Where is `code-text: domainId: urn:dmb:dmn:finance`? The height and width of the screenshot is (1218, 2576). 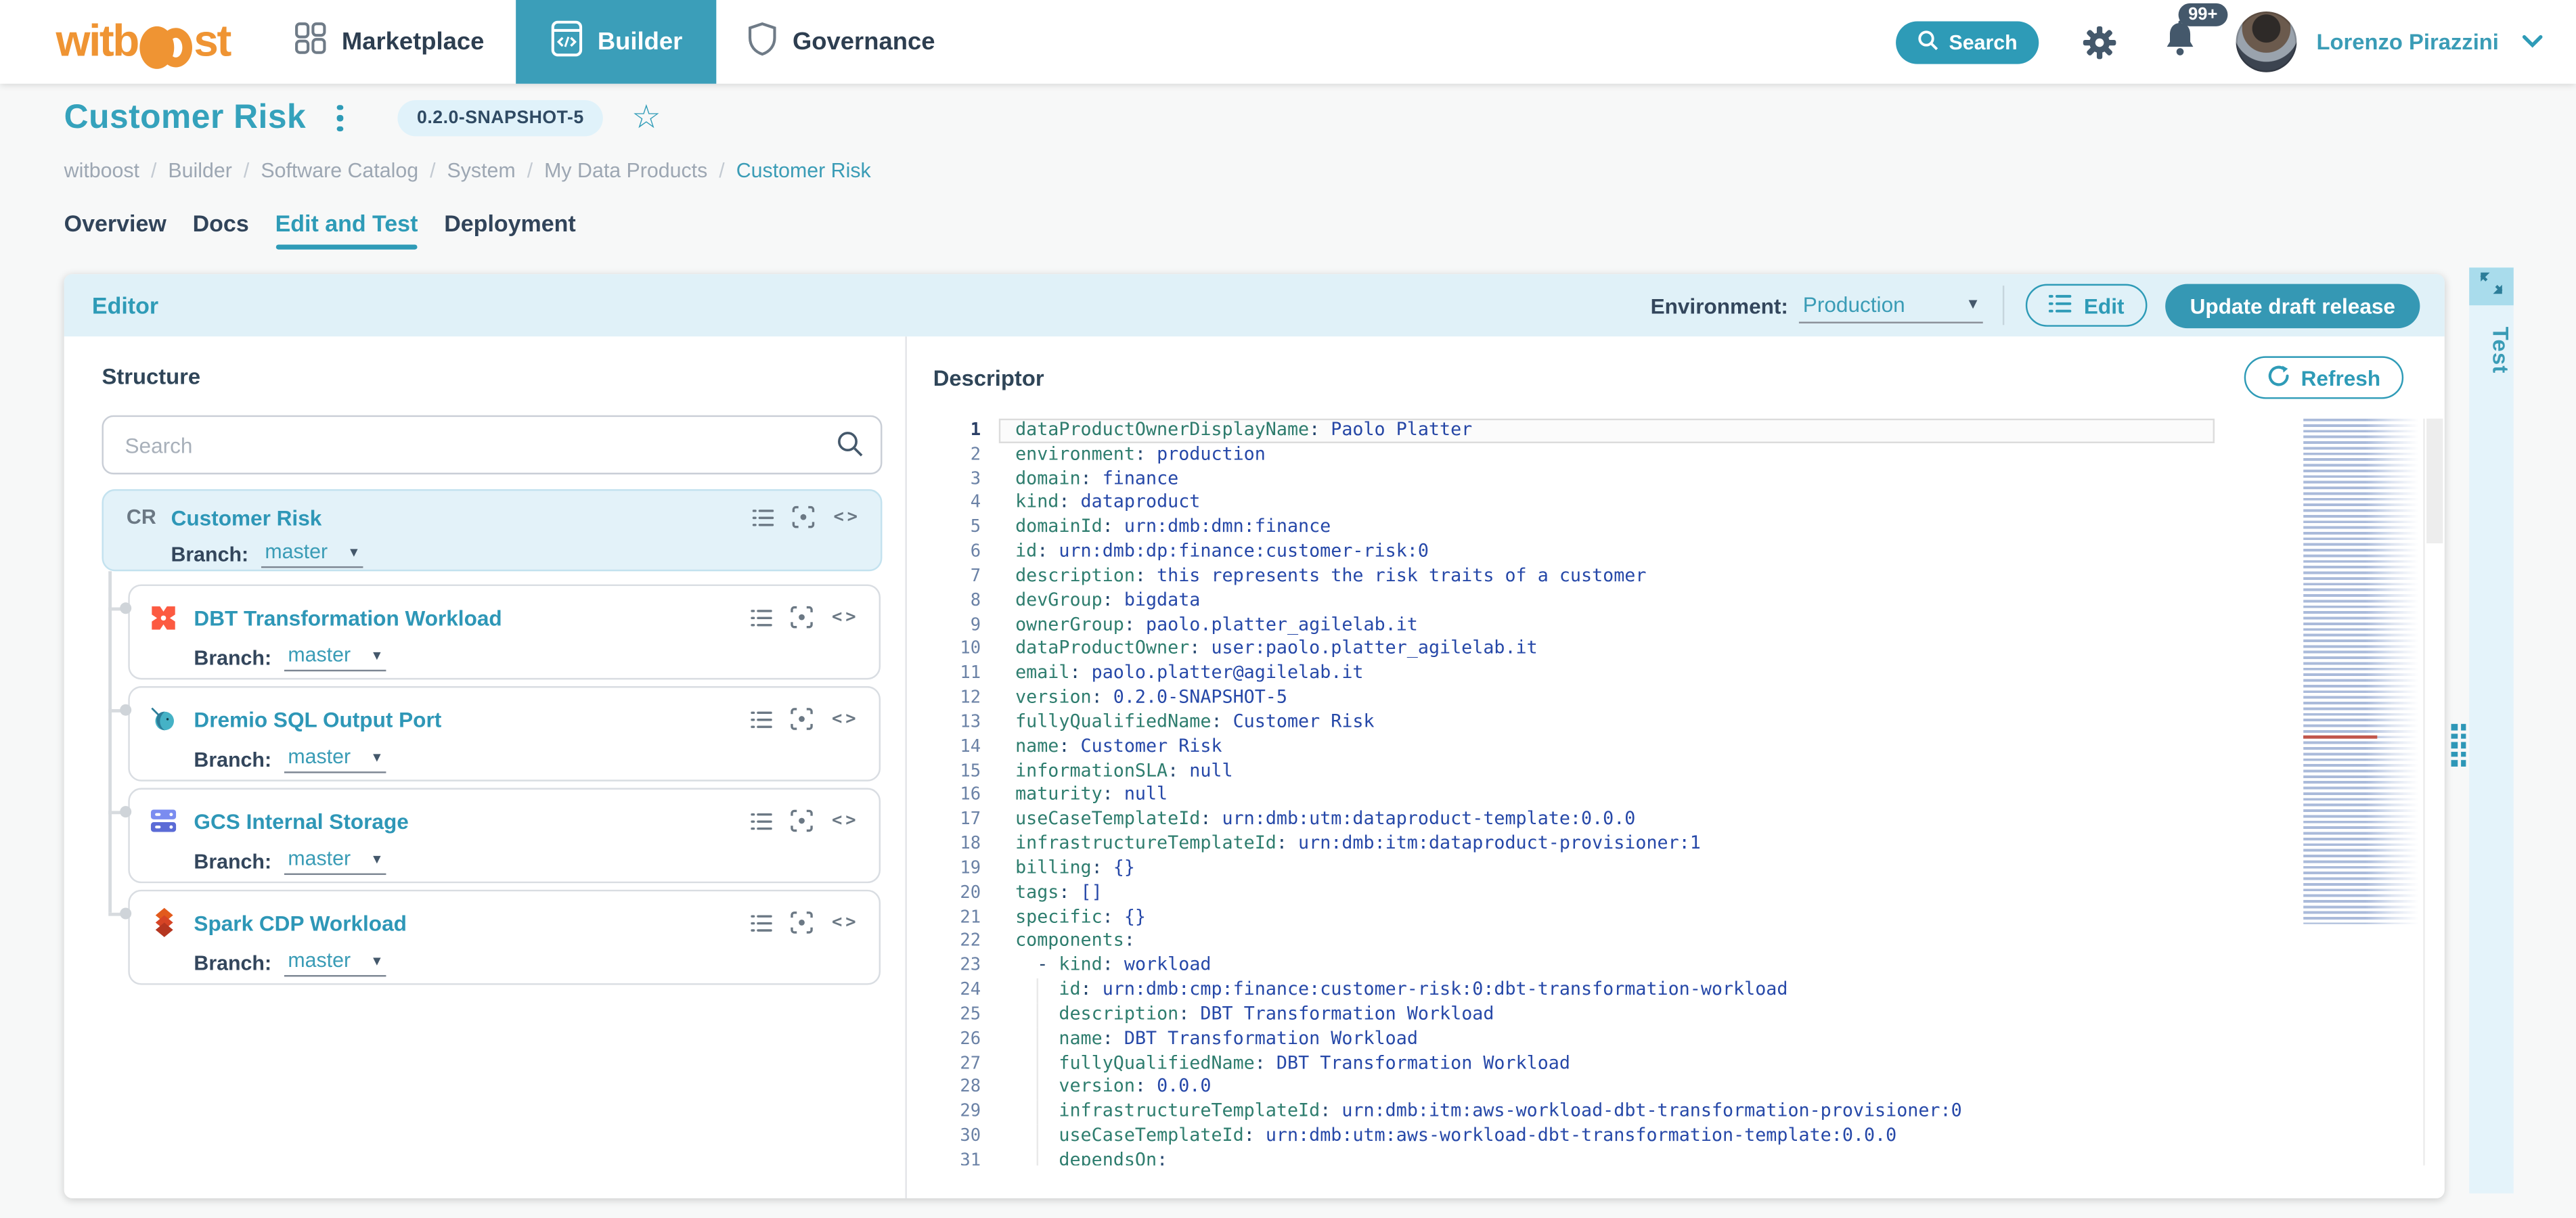
code-text: domainId: urn:dmb:dmn:finance is located at coordinates (1173, 527).